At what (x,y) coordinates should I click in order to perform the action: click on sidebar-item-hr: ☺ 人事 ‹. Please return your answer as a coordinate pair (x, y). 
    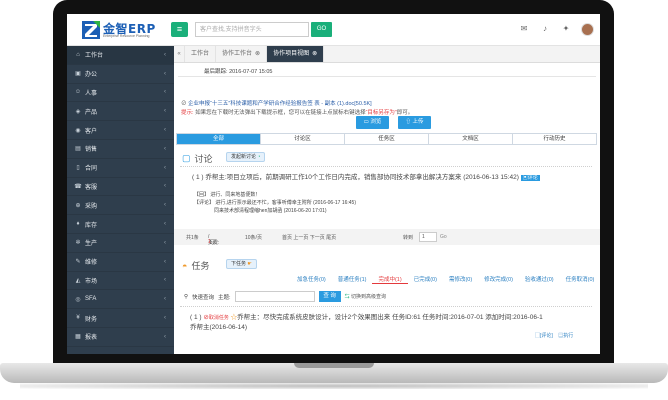
    Looking at the image, I should click on (120, 93).